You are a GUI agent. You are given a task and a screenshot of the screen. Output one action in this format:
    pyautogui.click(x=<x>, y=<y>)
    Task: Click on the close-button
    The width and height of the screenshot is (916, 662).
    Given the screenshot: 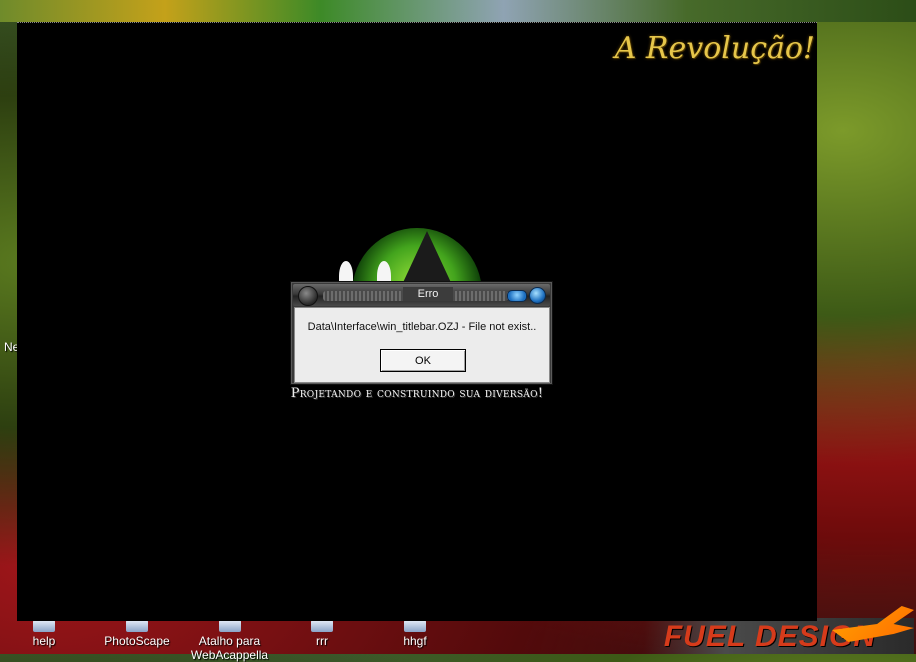 What is the action you would take?
    pyautogui.click(x=537, y=295)
    